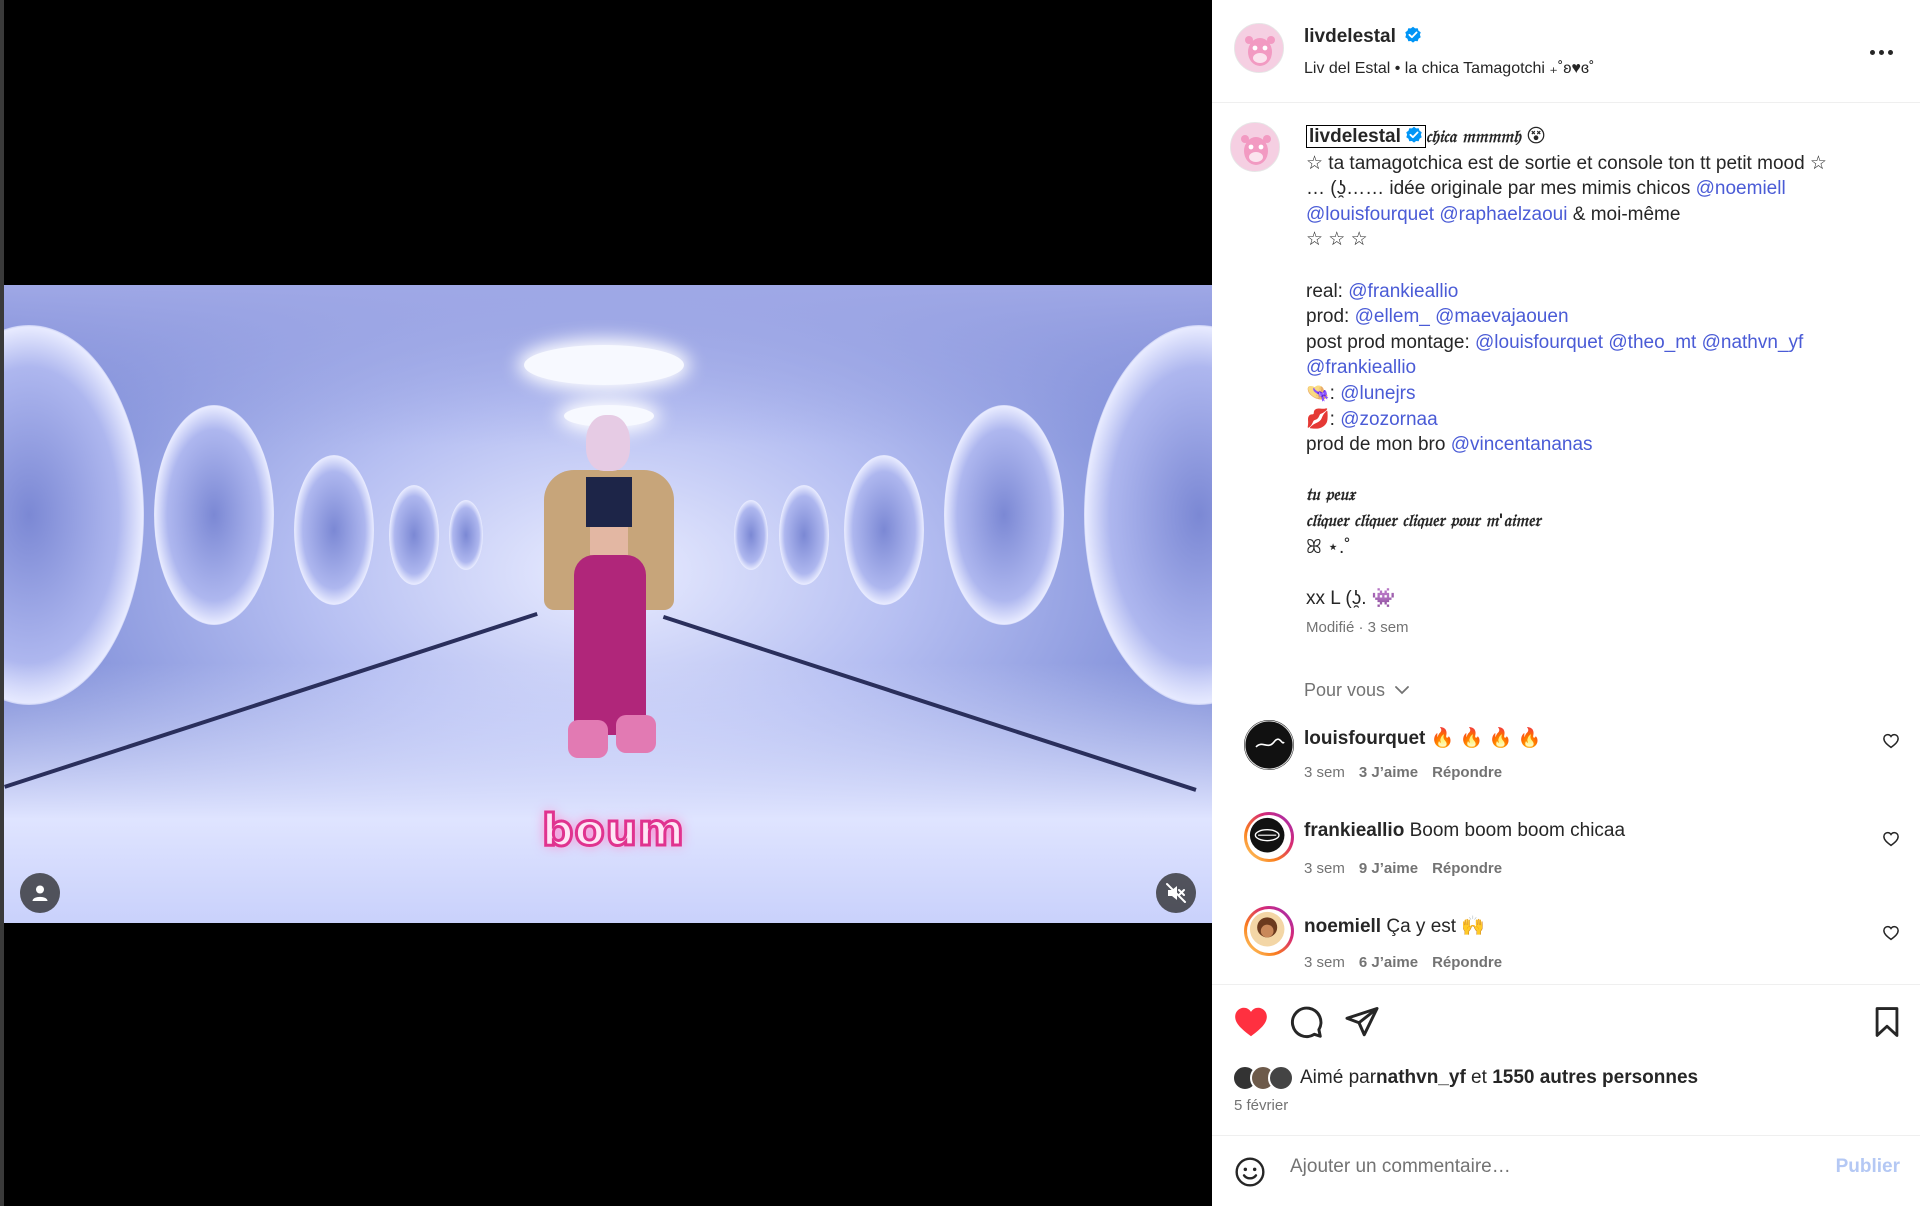 This screenshot has height=1206, width=1920. I want to click on caption-line: ꕤ ⋆.˚, so click(1328, 547).